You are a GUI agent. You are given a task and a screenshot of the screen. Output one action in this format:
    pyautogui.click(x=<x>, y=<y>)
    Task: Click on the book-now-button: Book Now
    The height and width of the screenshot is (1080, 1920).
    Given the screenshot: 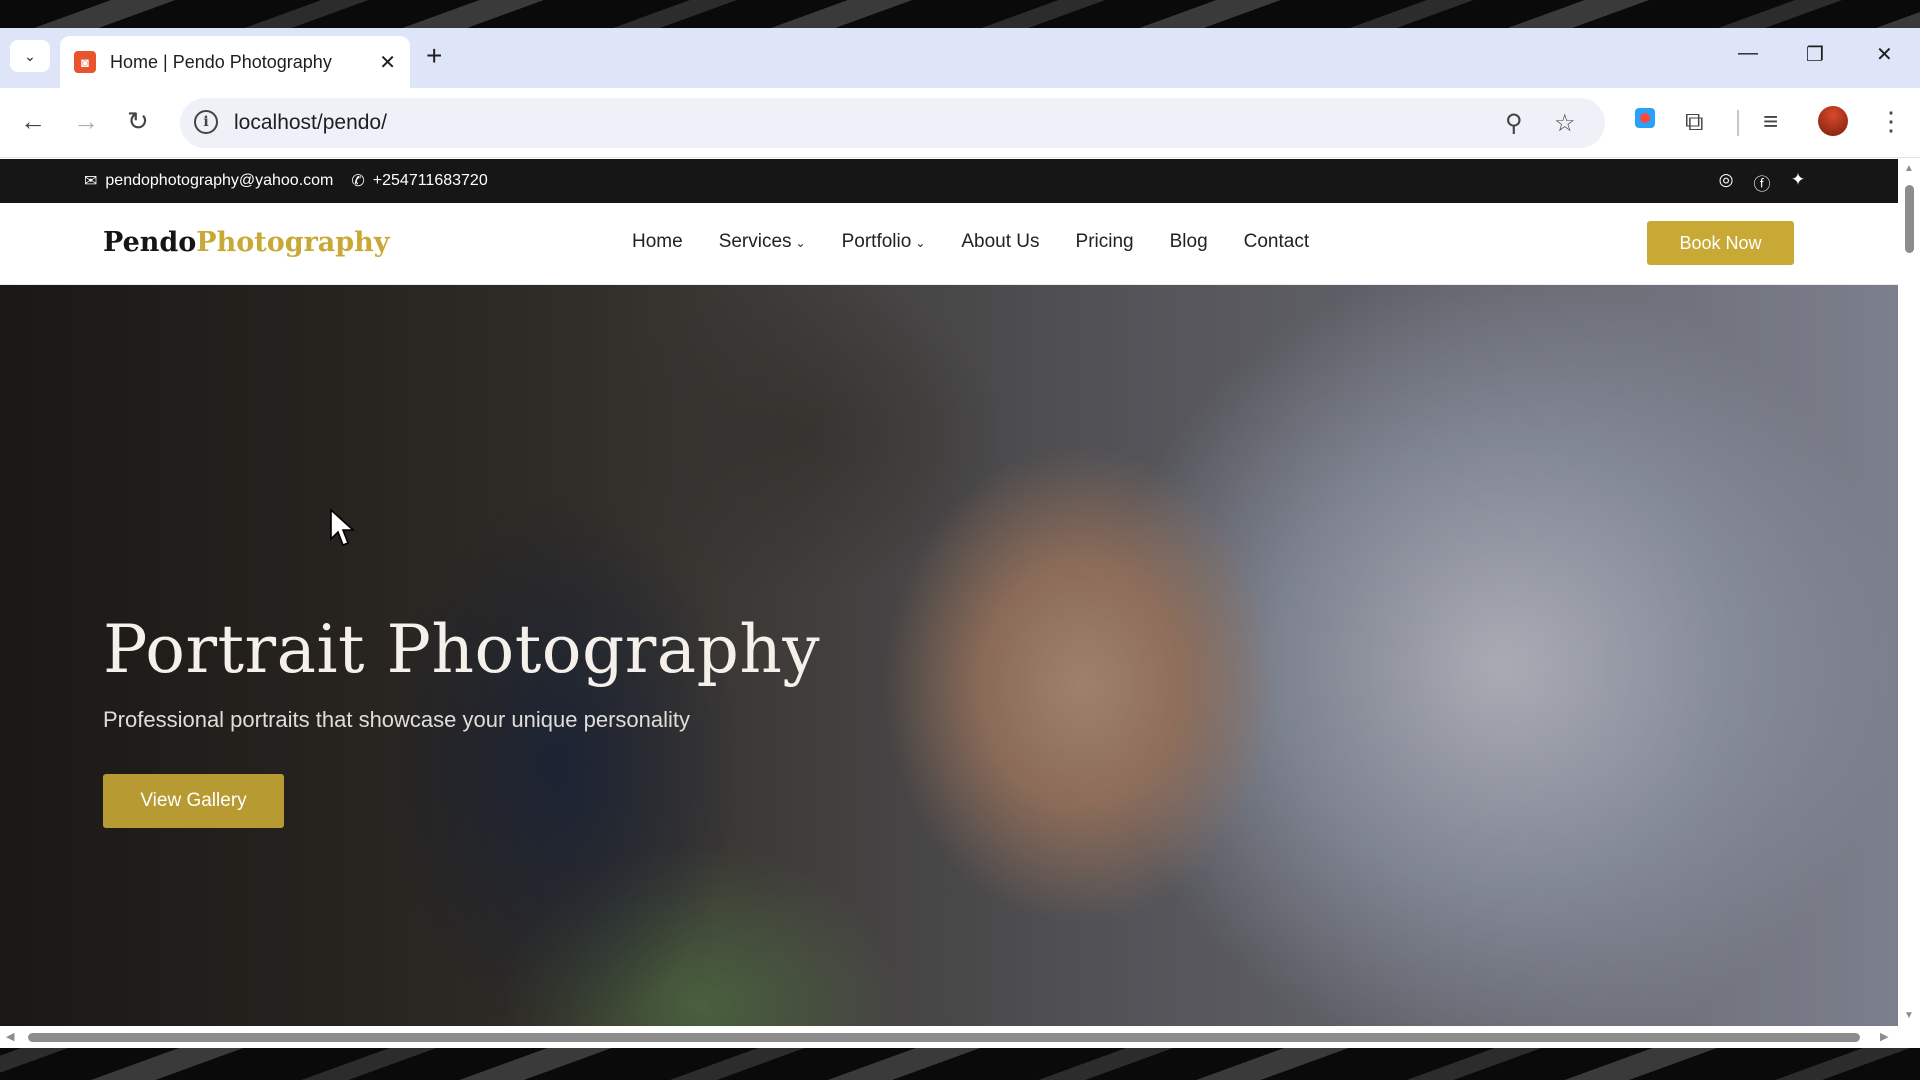 What is the action you would take?
    pyautogui.click(x=1720, y=243)
    